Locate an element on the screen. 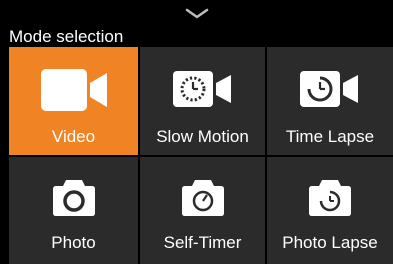 This screenshot has width=393, height=264. chevron-down-icon is located at coordinates (197, 14).